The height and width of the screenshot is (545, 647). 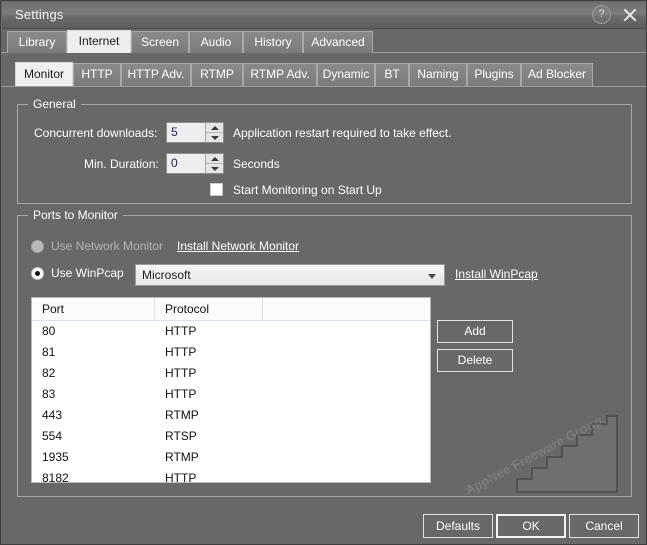 What do you see at coordinates (557, 74) in the screenshot?
I see `subtab-ad-blocker: Ad Blocker` at bounding box center [557, 74].